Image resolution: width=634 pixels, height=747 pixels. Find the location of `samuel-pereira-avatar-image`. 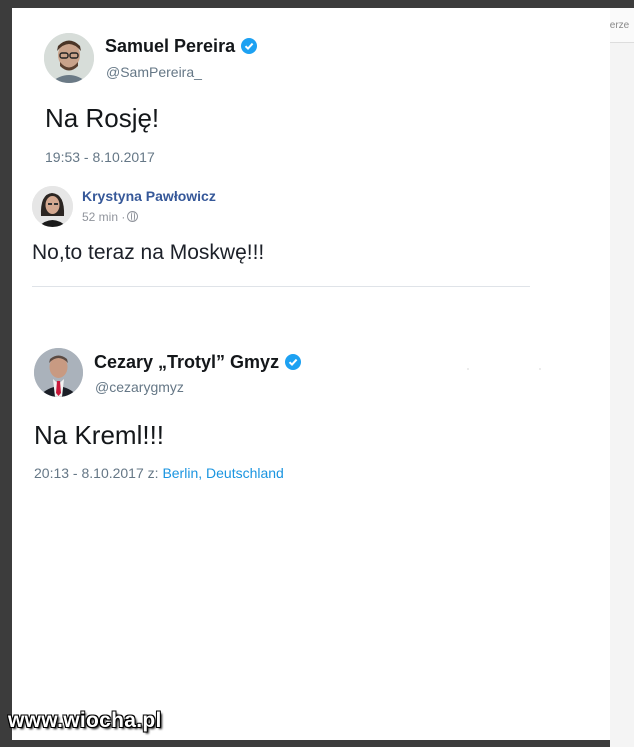

samuel-pereira-avatar-image is located at coordinates (69, 58).